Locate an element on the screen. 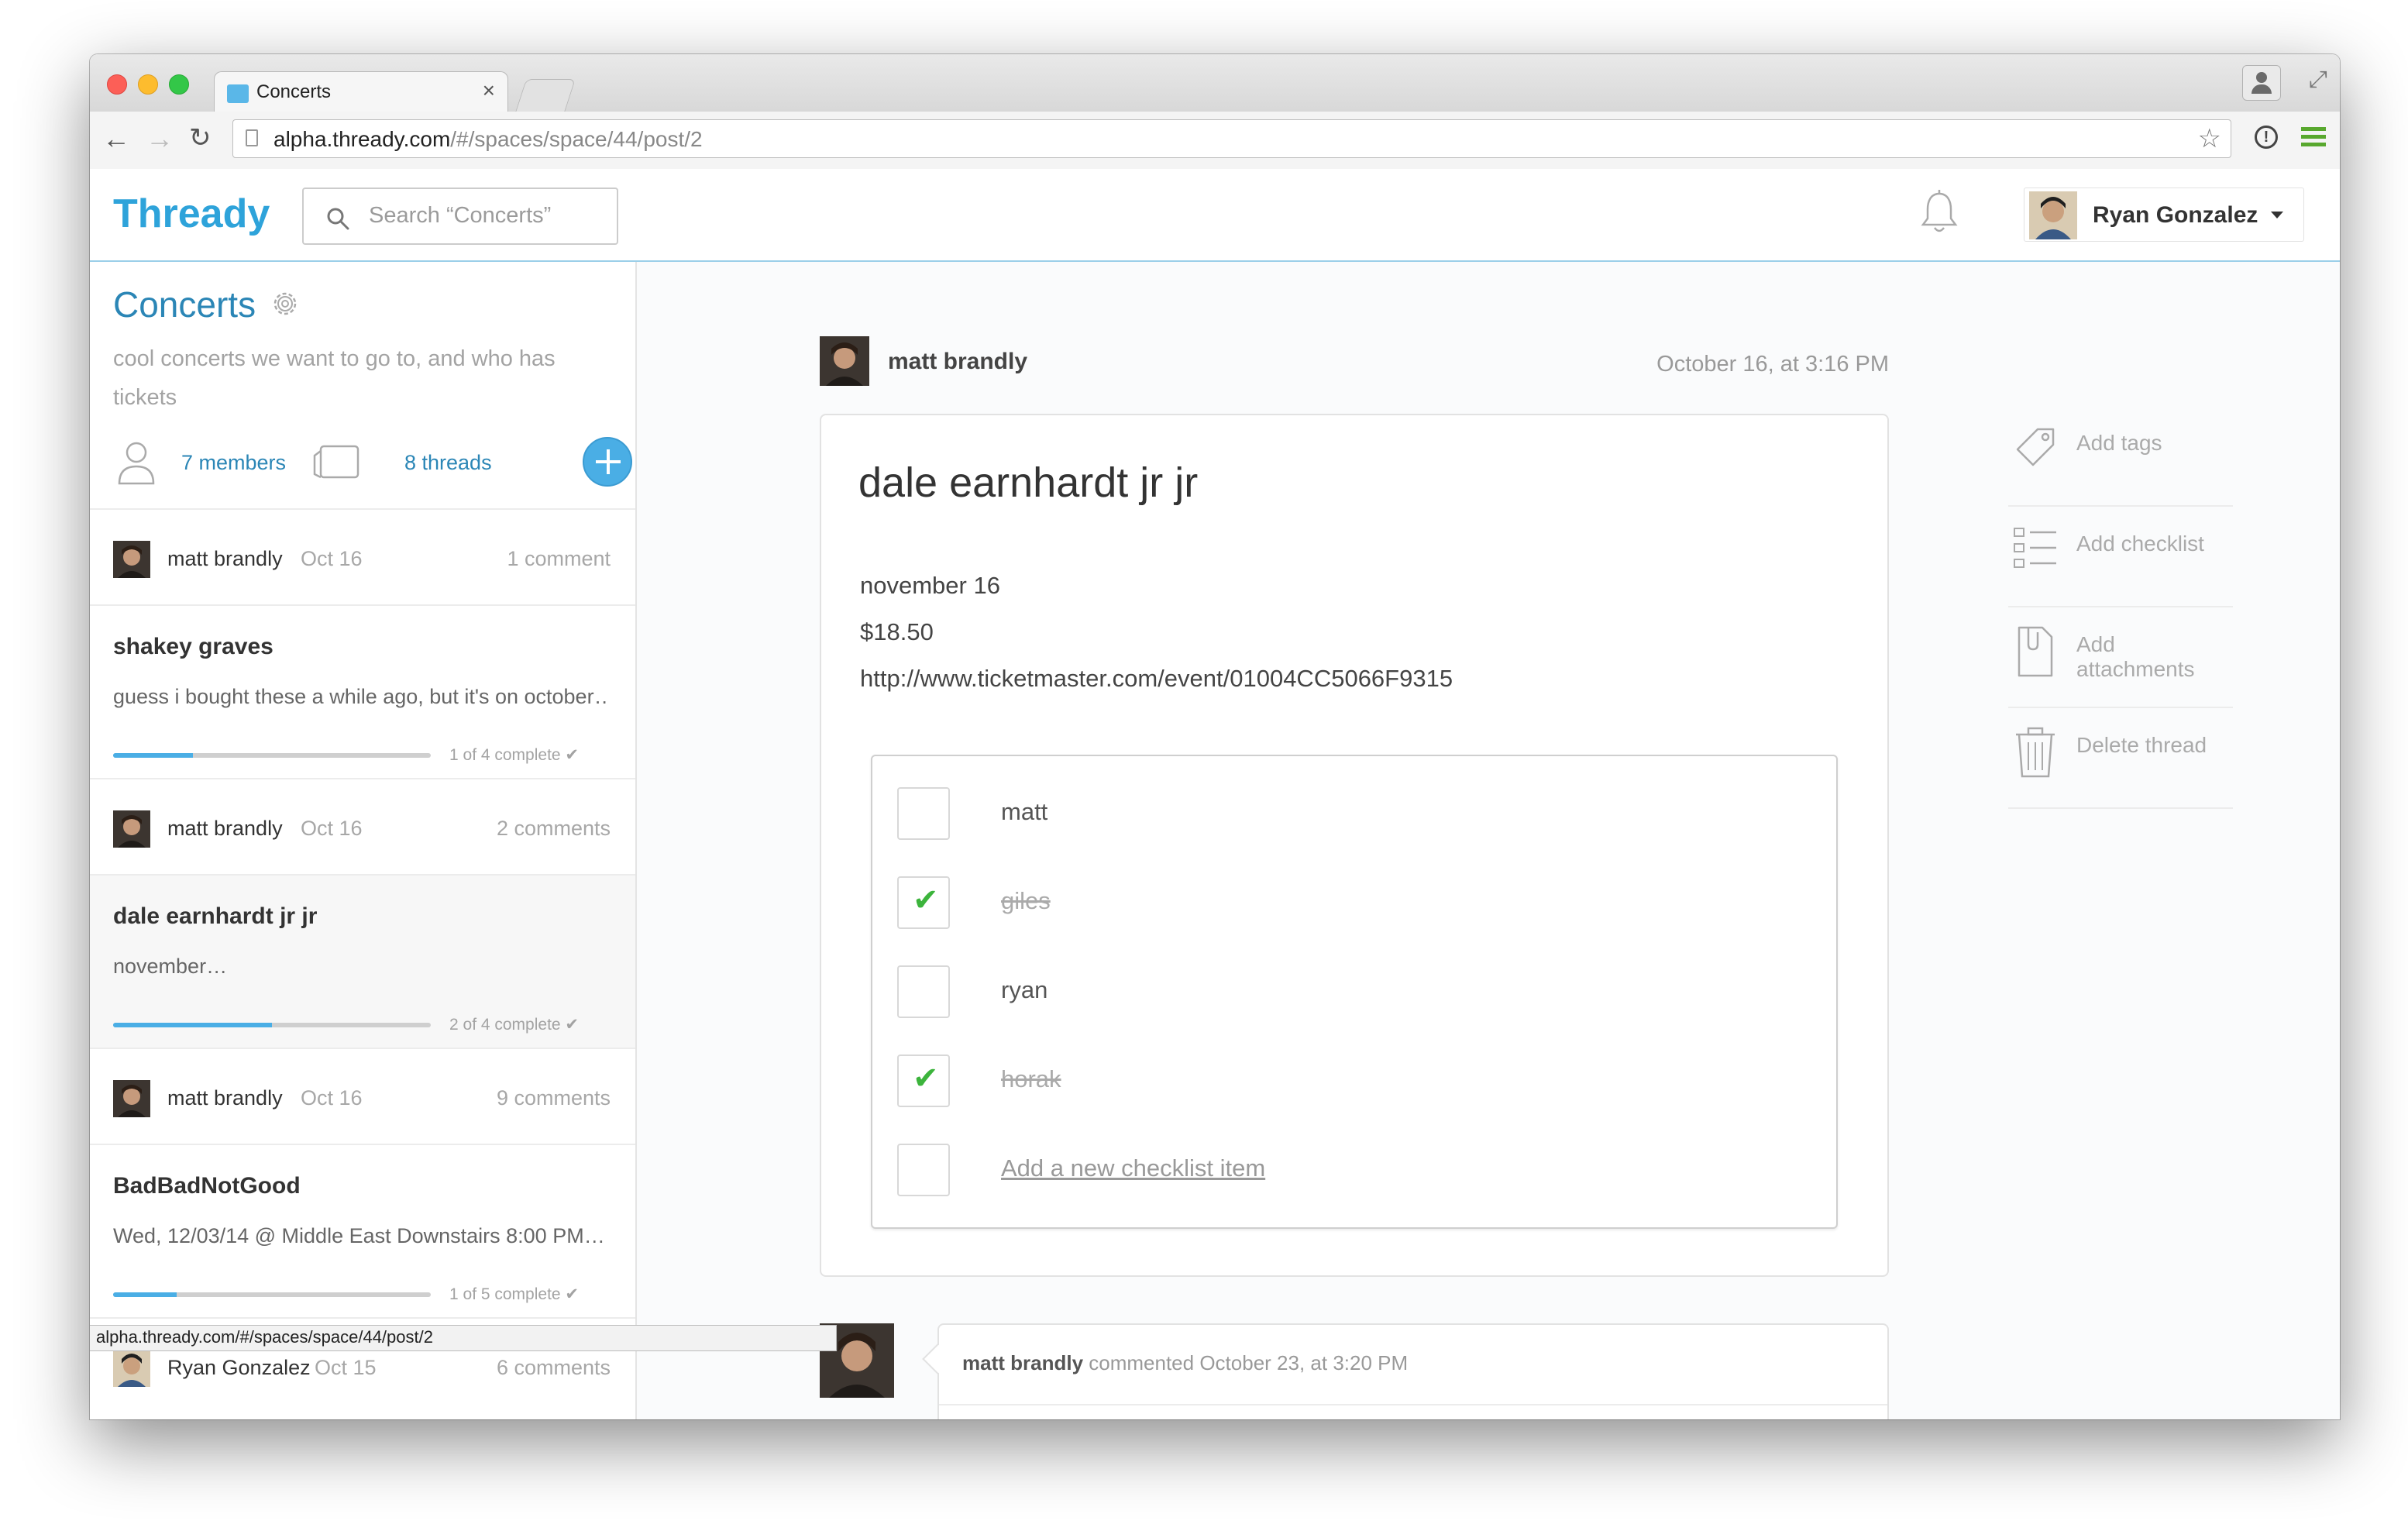  progress-label: 1 of 4 complete ✔ is located at coordinates (514, 755).